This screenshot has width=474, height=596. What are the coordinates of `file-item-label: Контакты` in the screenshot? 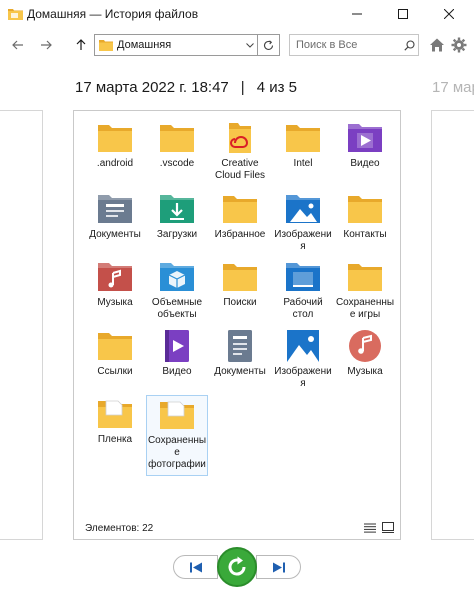 It's located at (365, 234).